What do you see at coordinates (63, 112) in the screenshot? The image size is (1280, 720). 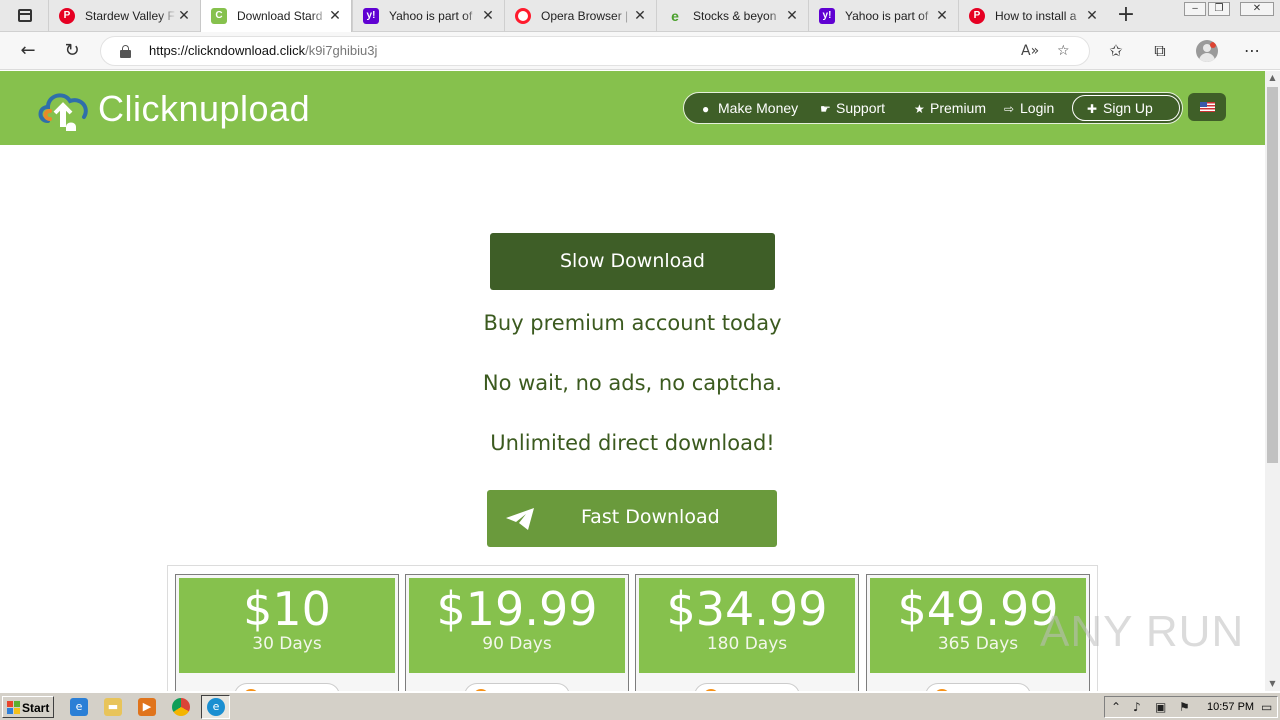 I see `cloud-upload-icon` at bounding box center [63, 112].